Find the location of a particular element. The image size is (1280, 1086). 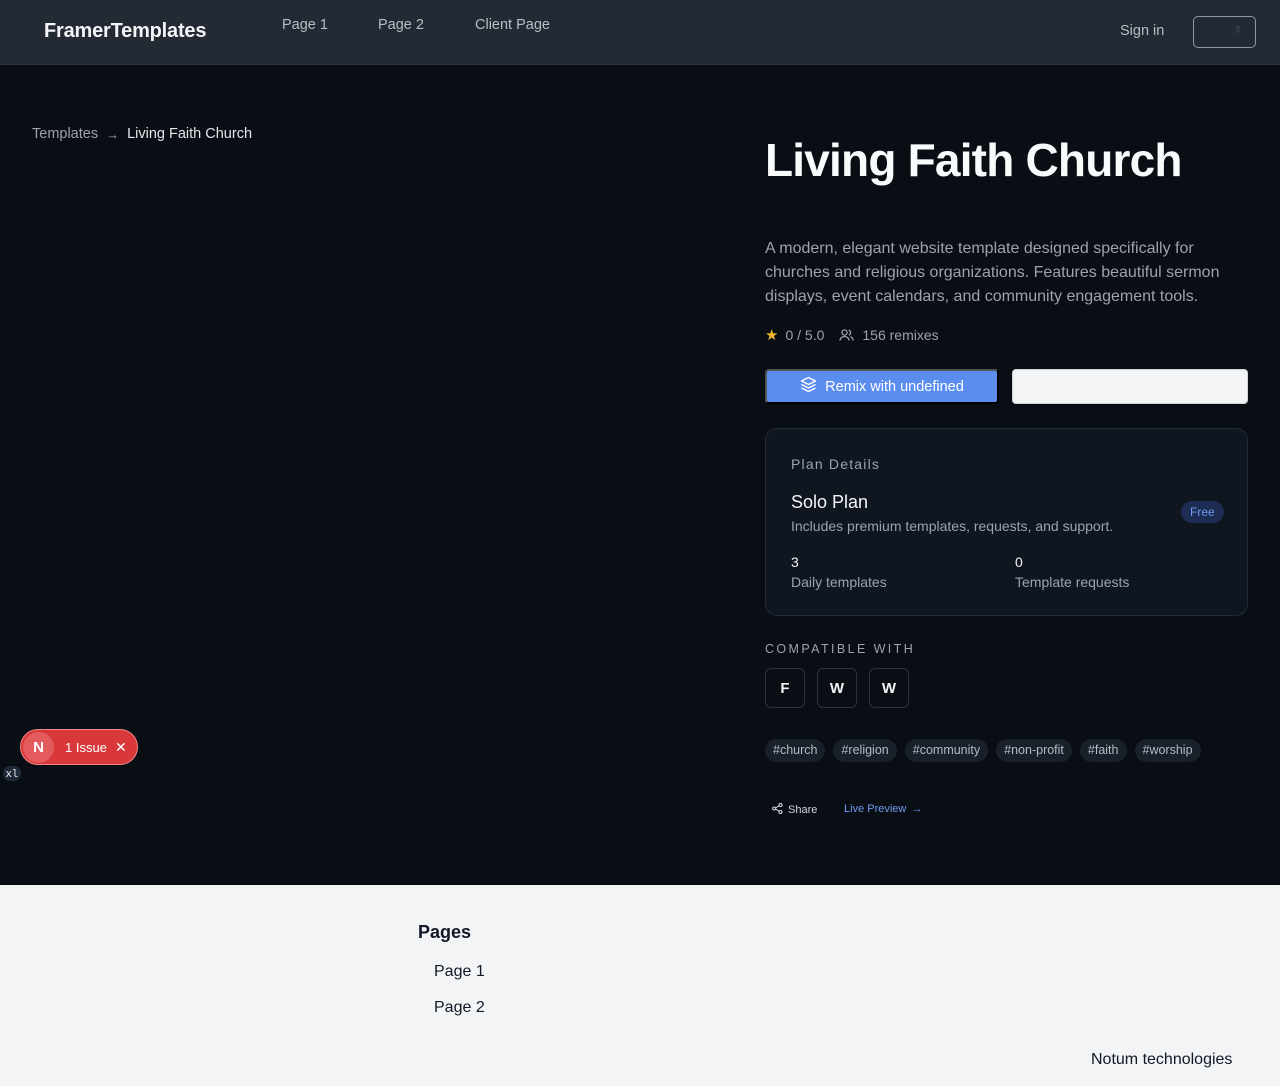

language-value: EN is located at coordinates (1214, 32).